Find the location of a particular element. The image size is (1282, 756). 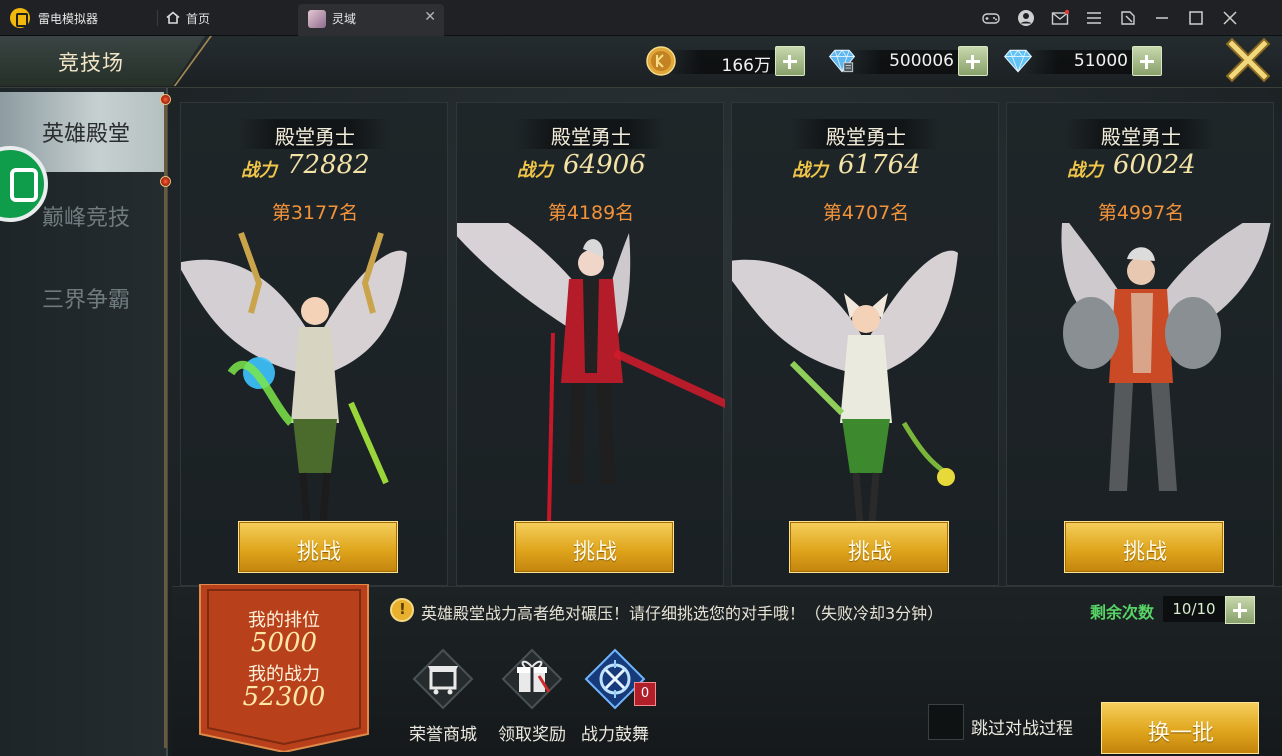

honor-shop-button: 荣誉商城 is located at coordinates (443, 696).